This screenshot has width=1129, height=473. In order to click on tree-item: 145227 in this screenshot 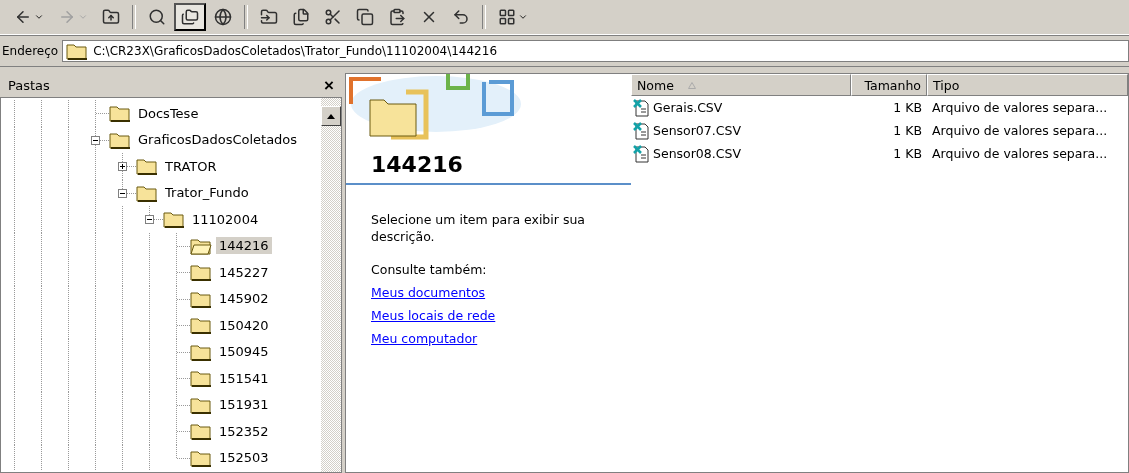, I will do `click(244, 272)`.